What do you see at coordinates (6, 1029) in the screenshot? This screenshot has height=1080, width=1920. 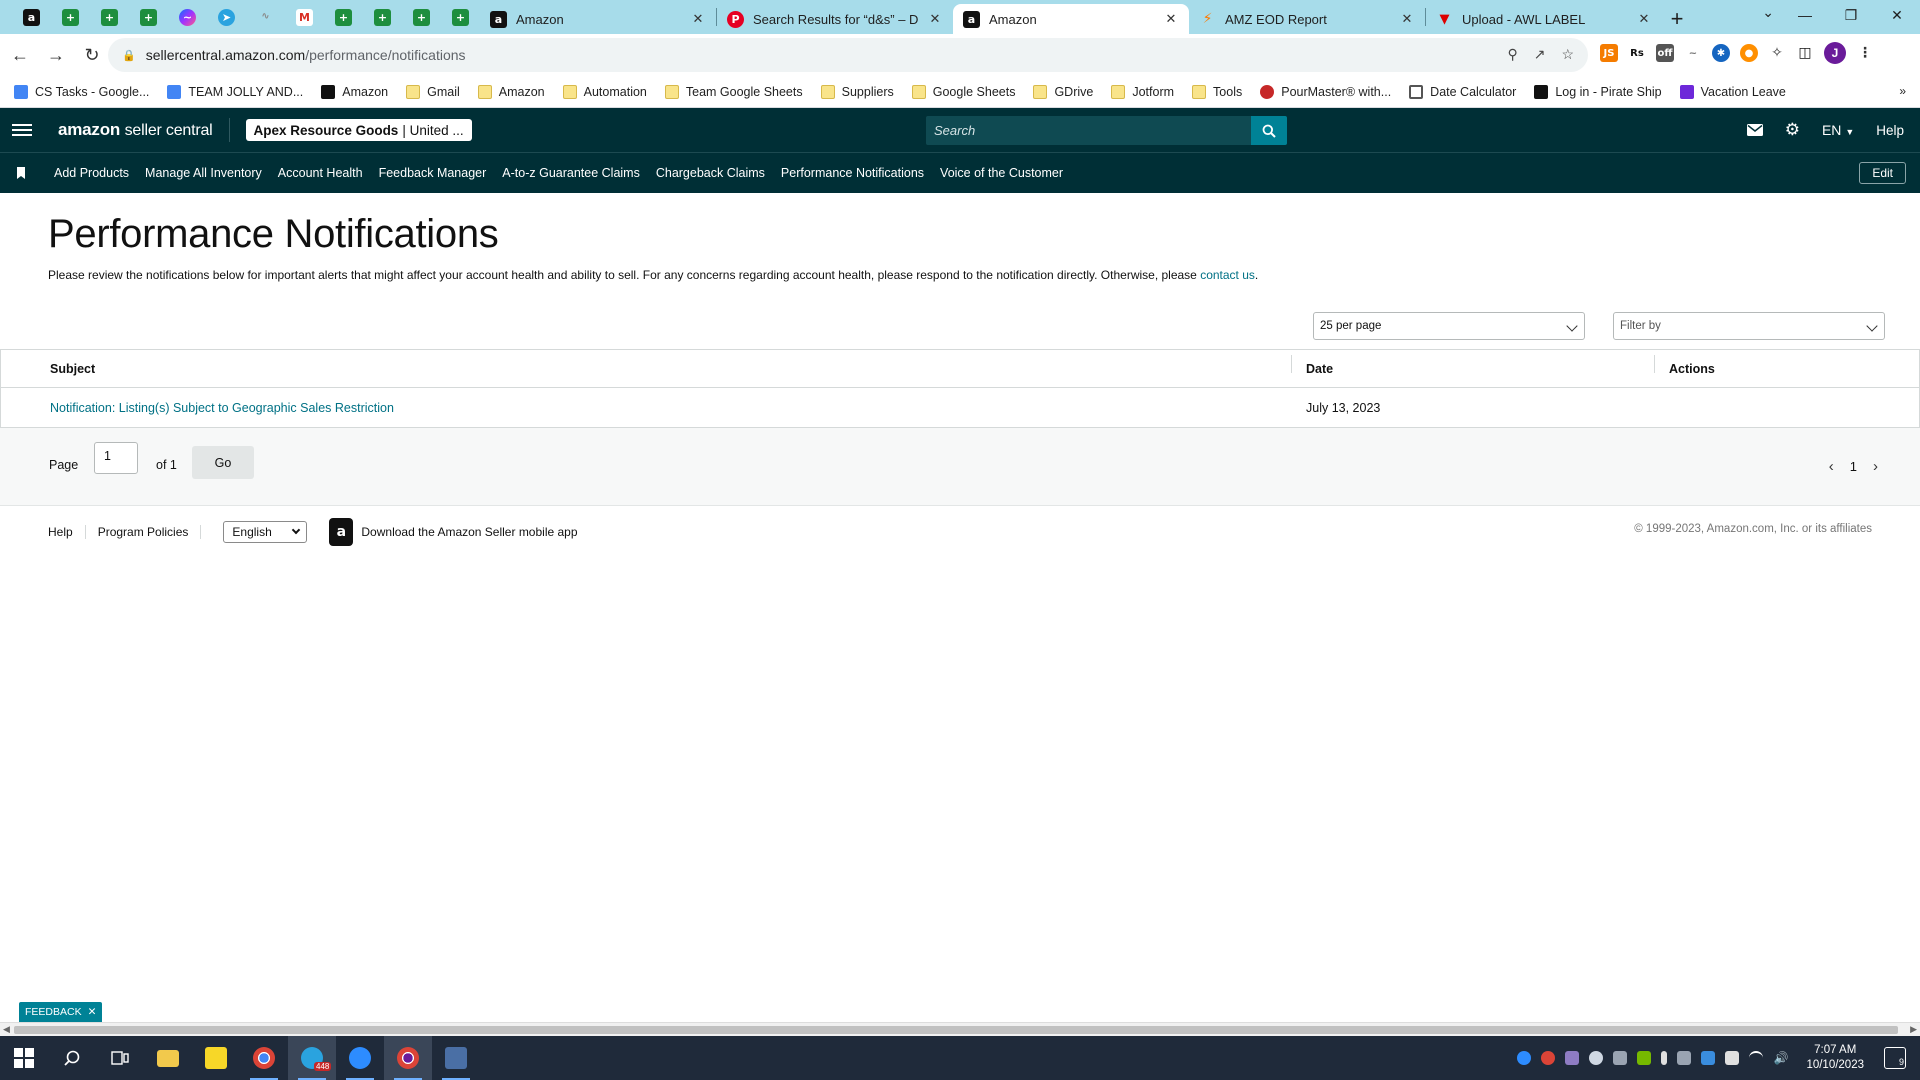 I see `scroll-left-icon: ◀` at bounding box center [6, 1029].